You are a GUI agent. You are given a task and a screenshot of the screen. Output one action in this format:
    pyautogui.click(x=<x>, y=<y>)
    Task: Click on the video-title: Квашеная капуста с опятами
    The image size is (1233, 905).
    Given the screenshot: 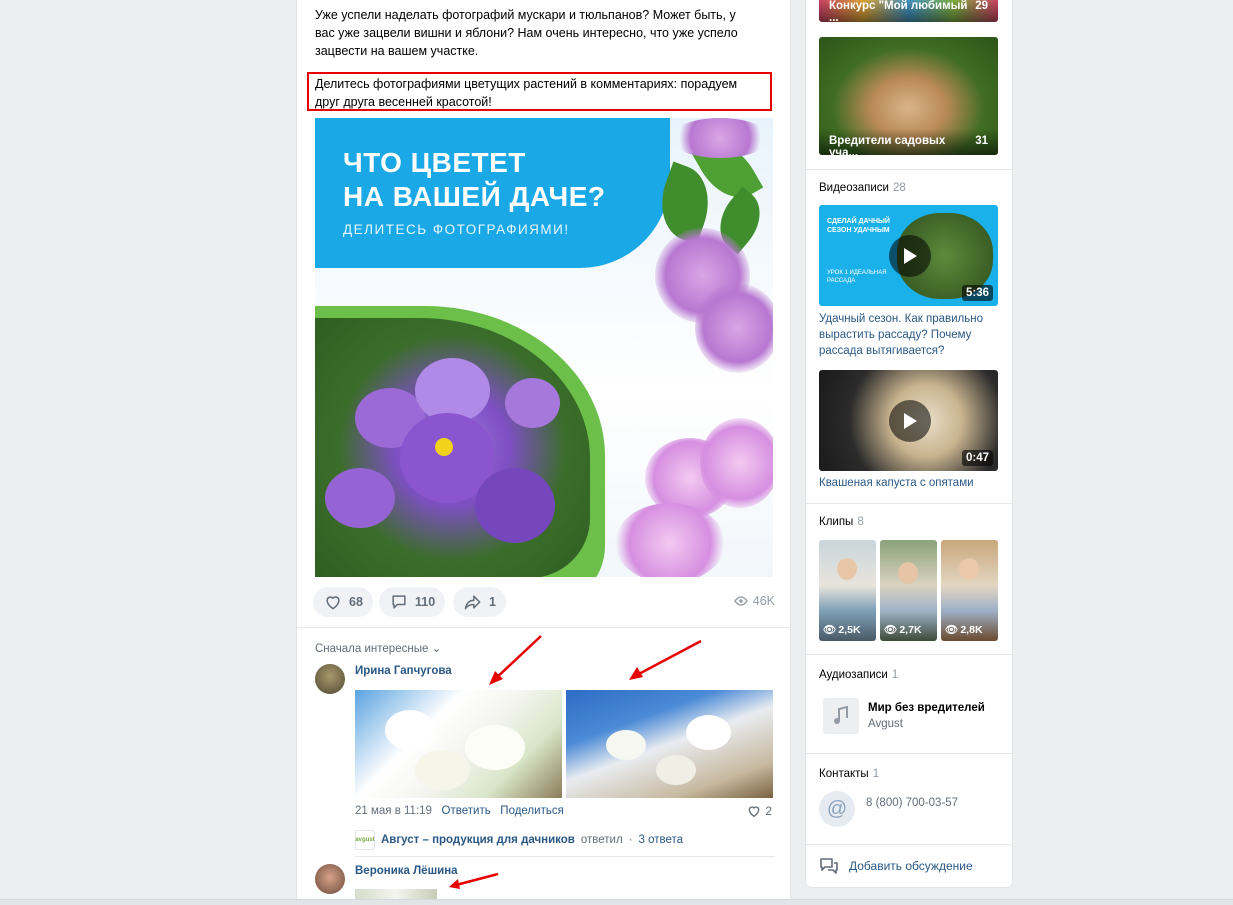 What is the action you would take?
    pyautogui.click(x=909, y=483)
    